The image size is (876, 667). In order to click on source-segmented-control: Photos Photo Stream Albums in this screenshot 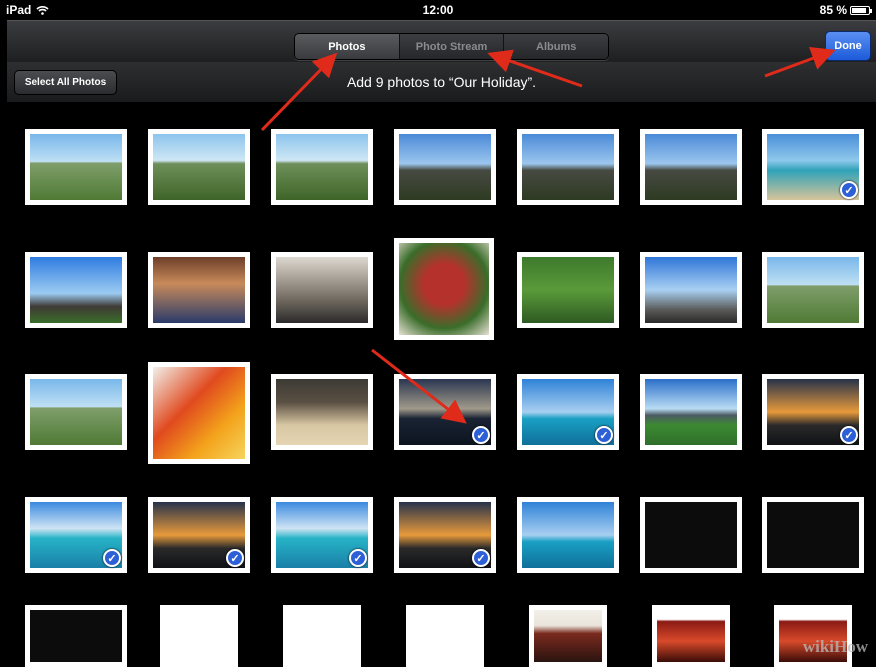, I will do `click(451, 46)`.